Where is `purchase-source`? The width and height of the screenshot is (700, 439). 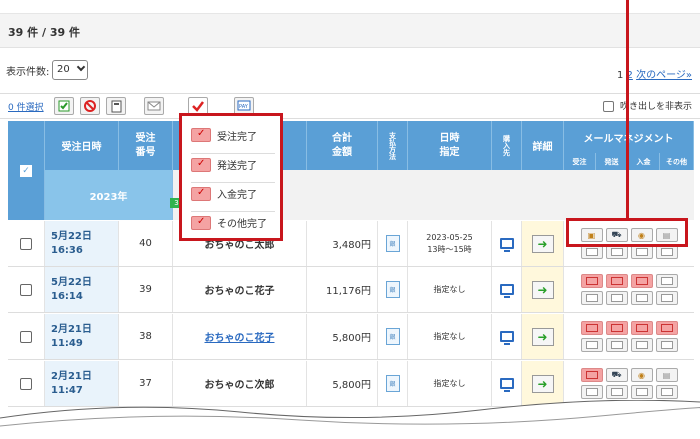 purchase-source is located at coordinates (507, 336).